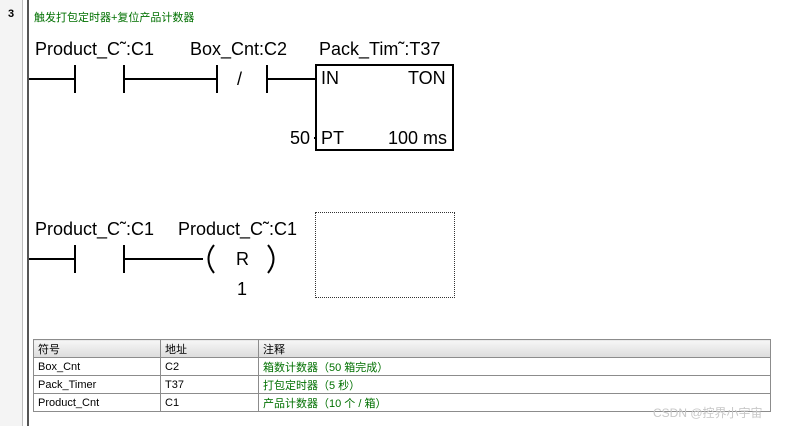 The image size is (787, 426). Describe the element at coordinates (94, 229) in the screenshot. I see `rung2-contact1-label: Product_C˜:C1` at that location.